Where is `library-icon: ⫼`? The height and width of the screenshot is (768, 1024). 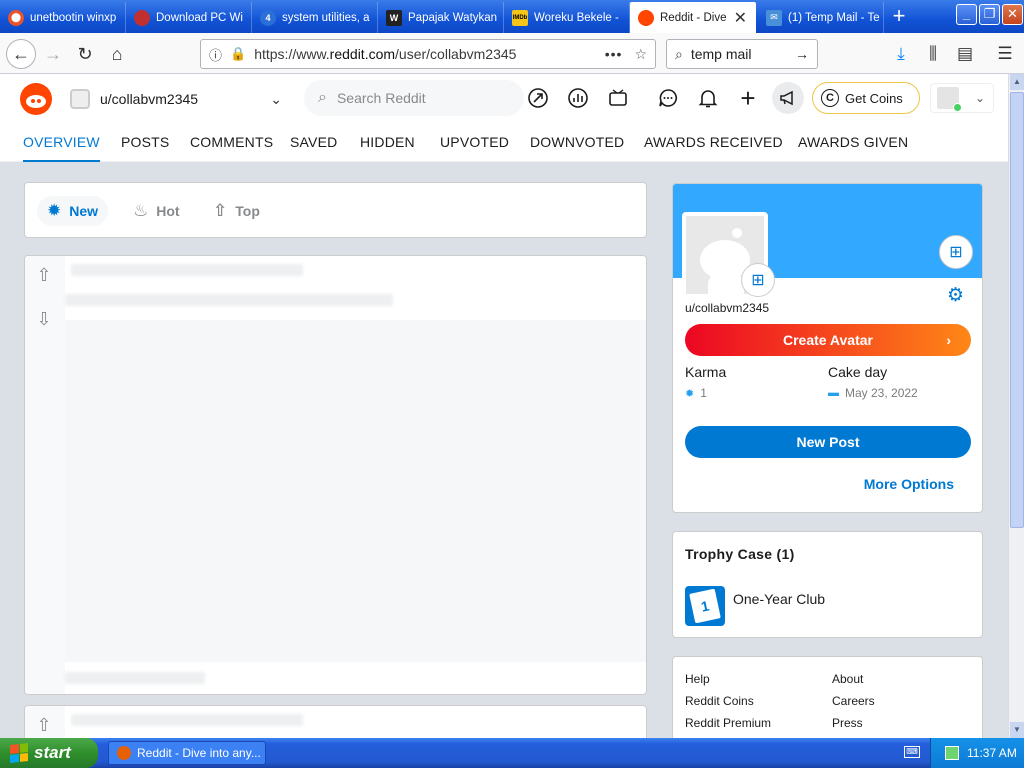
library-icon: ⫼ is located at coordinates (933, 54).